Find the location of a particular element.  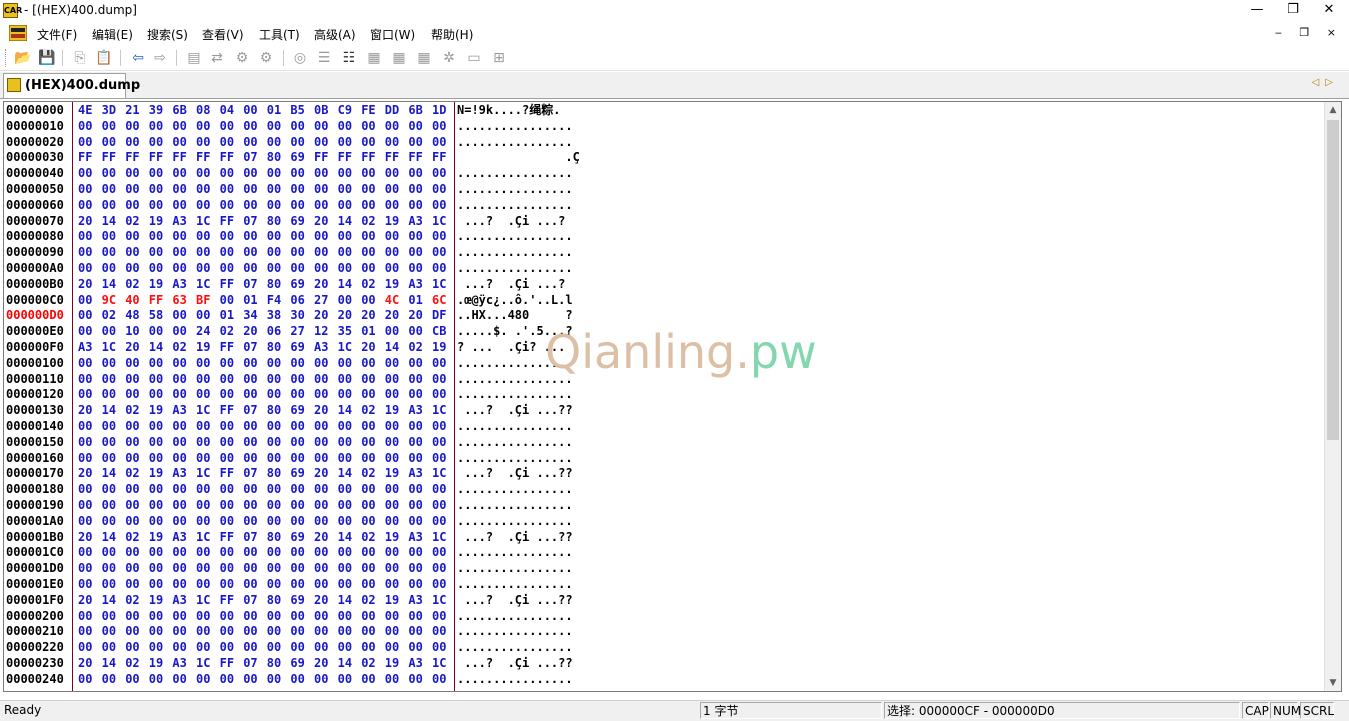

tab-scroll-left-icon: ◁ is located at coordinates (1319, 82).